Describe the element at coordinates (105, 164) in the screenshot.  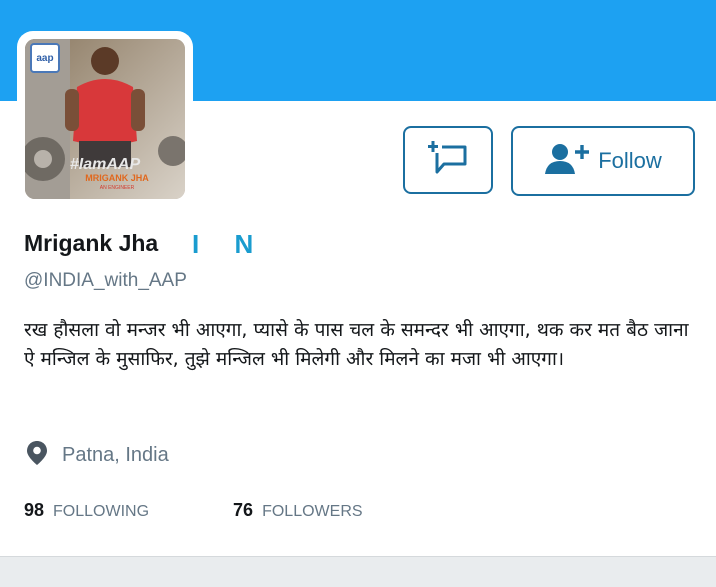
I see `avatar-hashtag-text: #IamAAP` at that location.